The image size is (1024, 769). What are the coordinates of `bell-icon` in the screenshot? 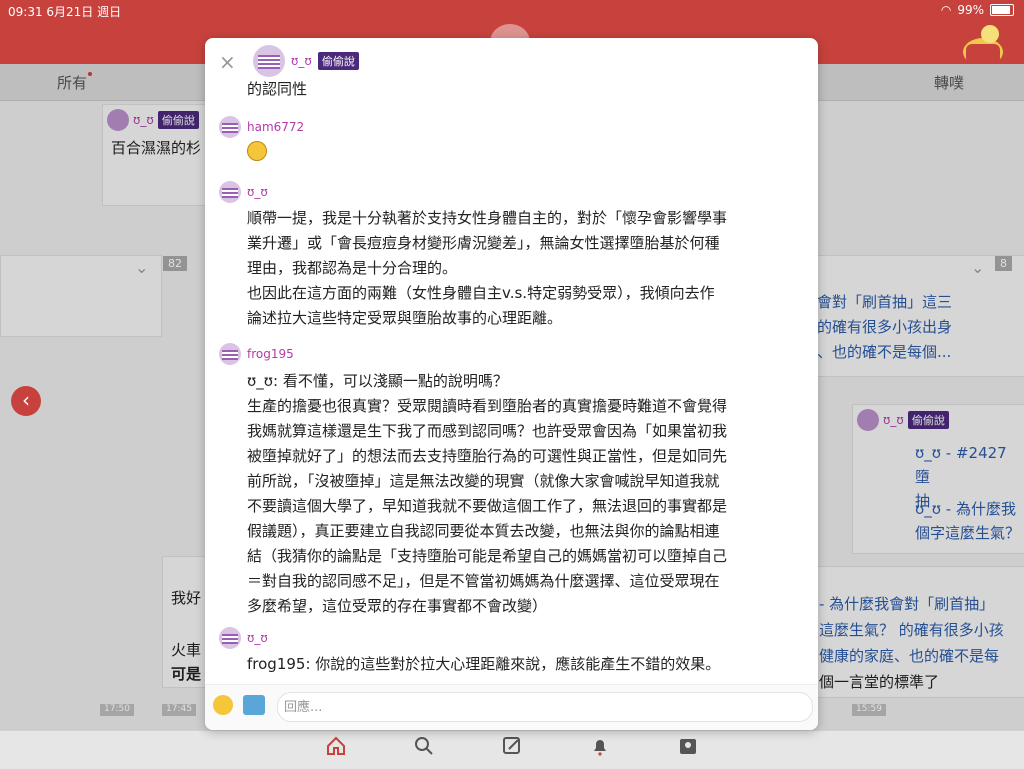 It's located at (600, 746).